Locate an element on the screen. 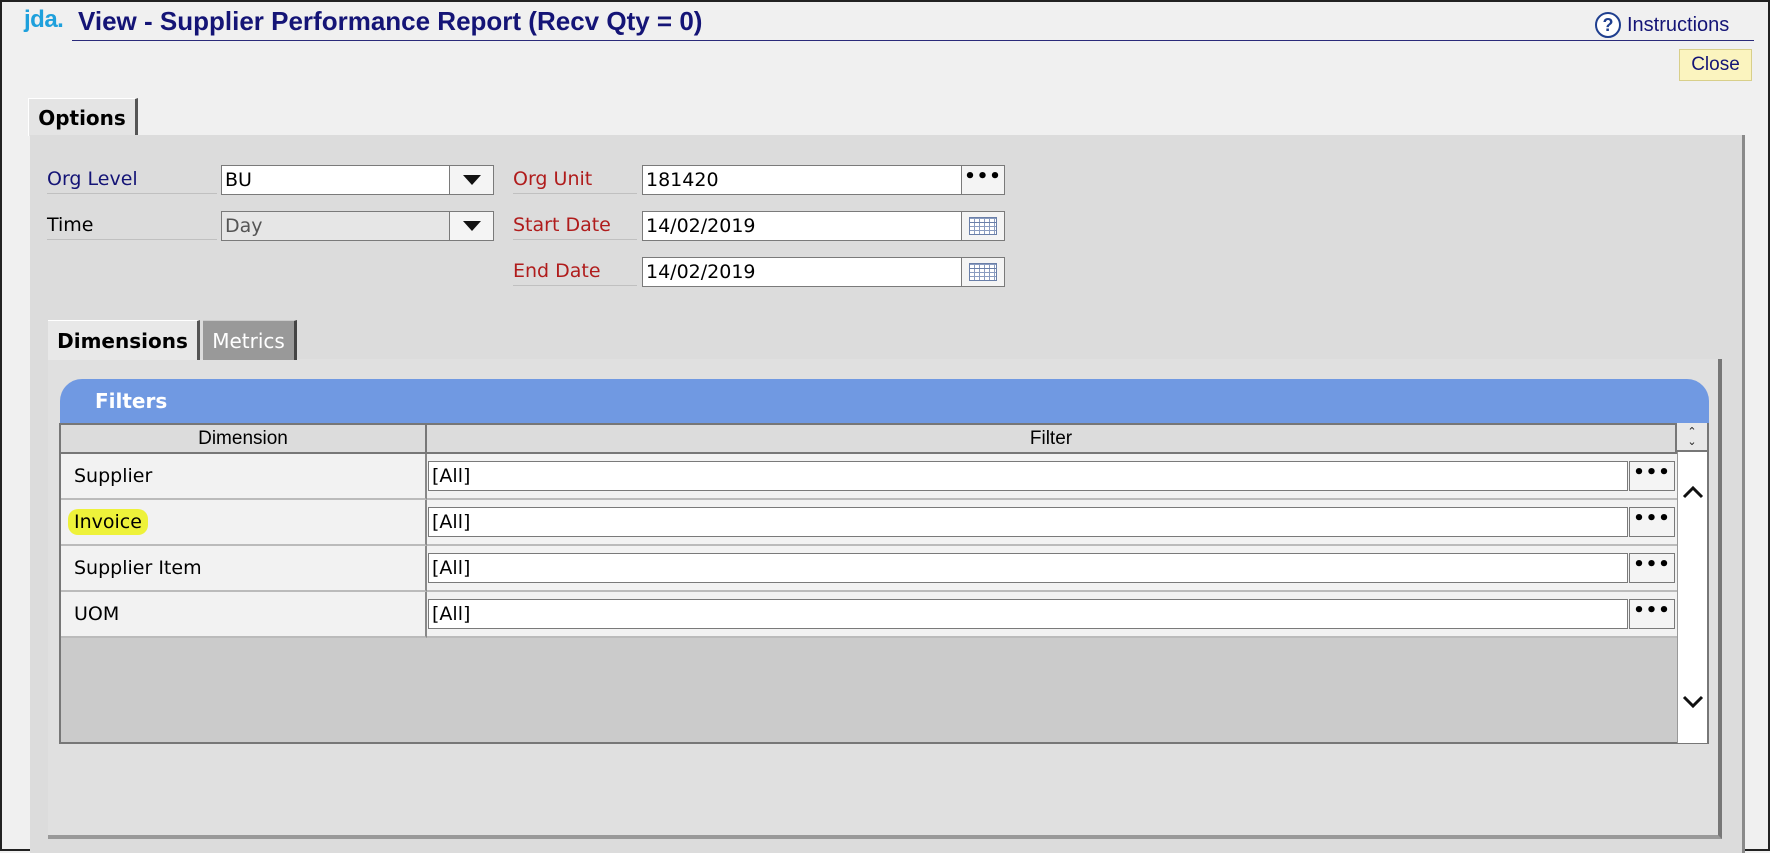  dimension-label: Supplier is located at coordinates (113, 476).